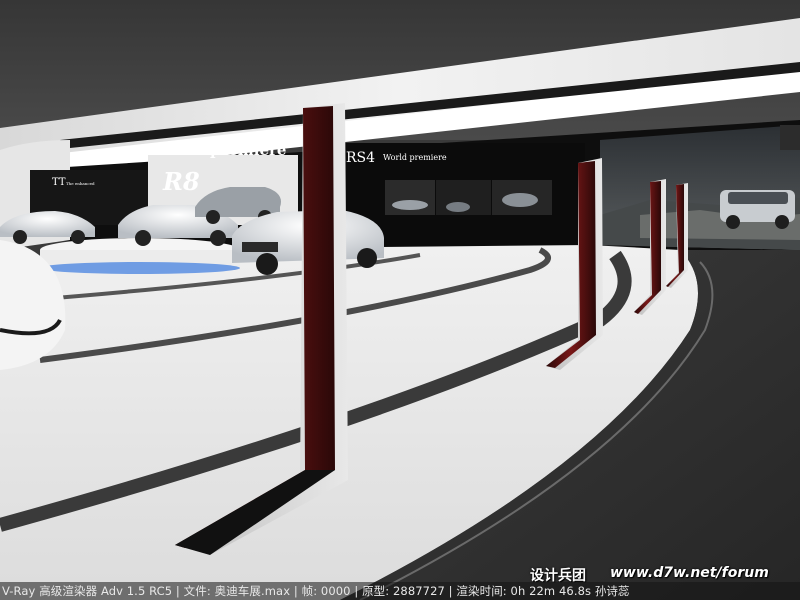 The width and height of the screenshot is (800, 600). Describe the element at coordinates (360, 158) in the screenshot. I see `rs4-label: RS4` at that location.